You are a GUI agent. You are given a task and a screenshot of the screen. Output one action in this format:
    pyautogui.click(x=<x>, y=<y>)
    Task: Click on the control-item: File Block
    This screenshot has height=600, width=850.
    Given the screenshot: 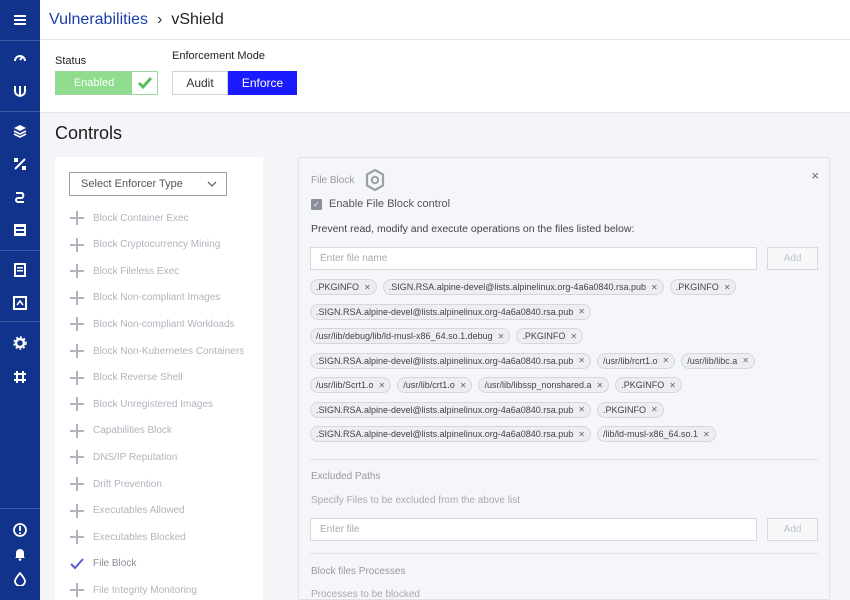 What is the action you would take?
    pyautogui.click(x=102, y=564)
    